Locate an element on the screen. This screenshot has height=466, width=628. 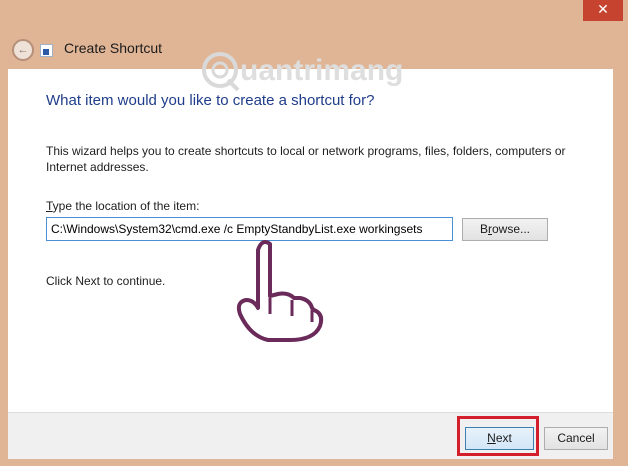
browse-label-before: B is located at coordinates (483, 229).